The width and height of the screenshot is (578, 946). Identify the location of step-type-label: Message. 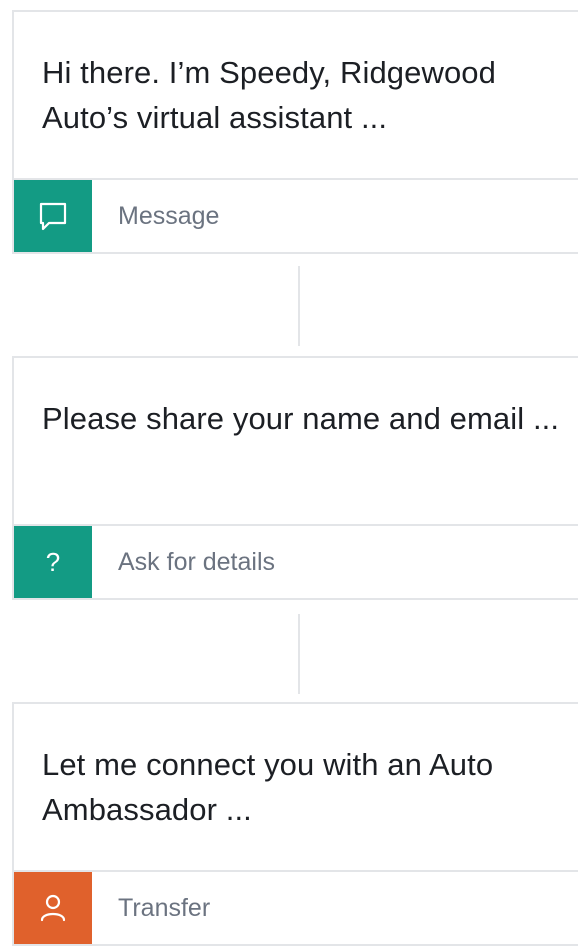
(169, 215).